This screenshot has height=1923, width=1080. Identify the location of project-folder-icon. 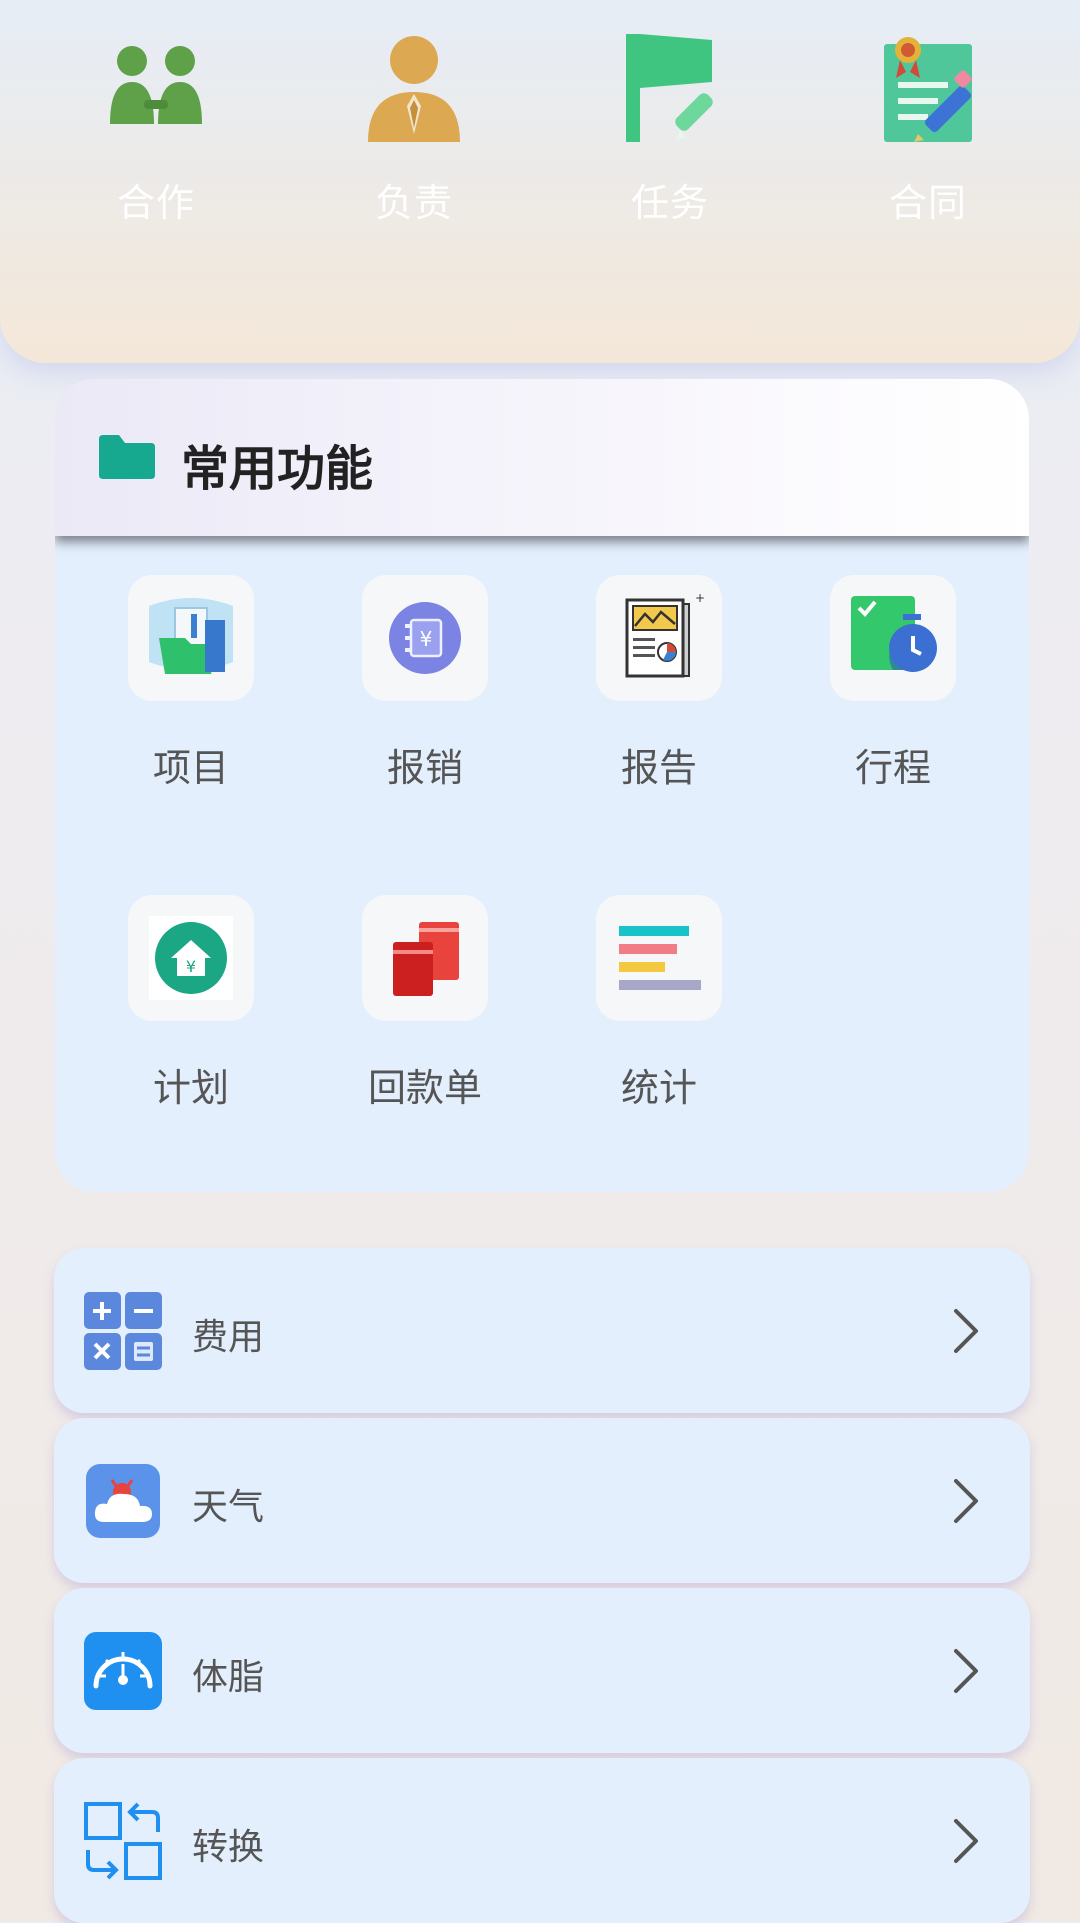
(191, 636).